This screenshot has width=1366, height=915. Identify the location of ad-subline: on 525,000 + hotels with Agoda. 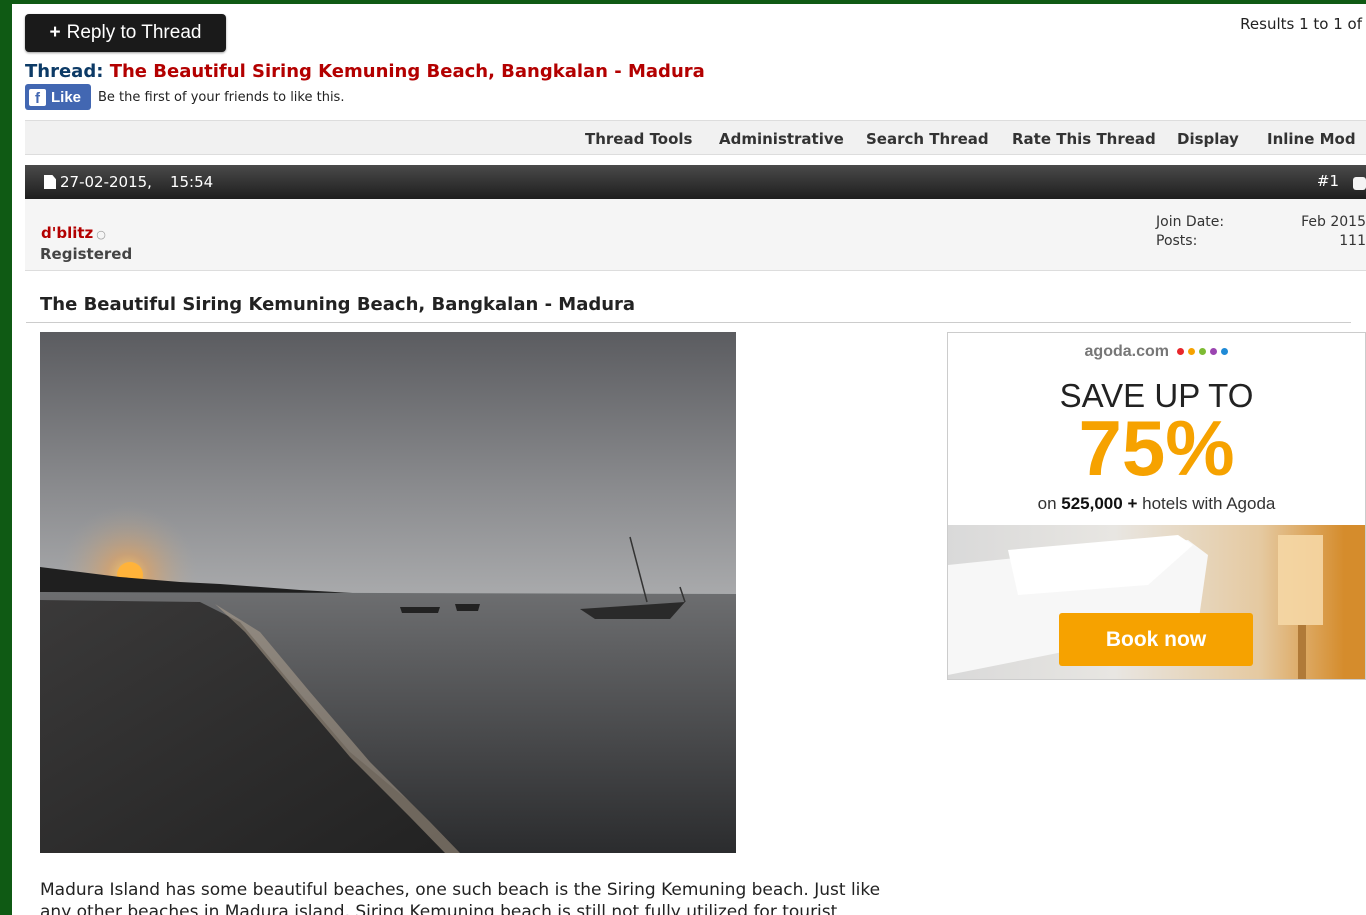
(1156, 504).